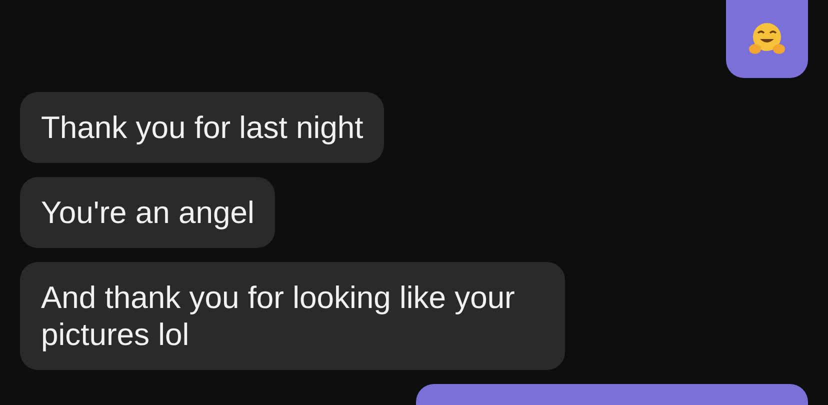 This screenshot has height=405, width=828. I want to click on hugging-emoji-icon, so click(767, 39).